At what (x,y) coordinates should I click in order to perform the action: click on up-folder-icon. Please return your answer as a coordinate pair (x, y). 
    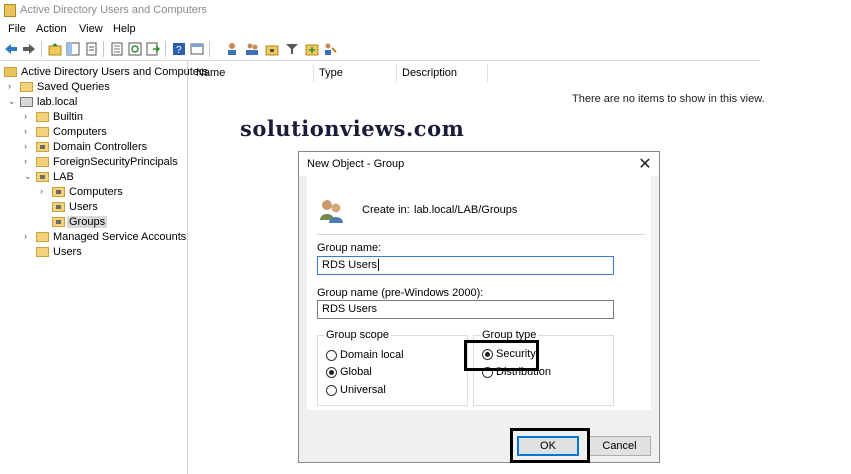
    Looking at the image, I should click on (55, 49).